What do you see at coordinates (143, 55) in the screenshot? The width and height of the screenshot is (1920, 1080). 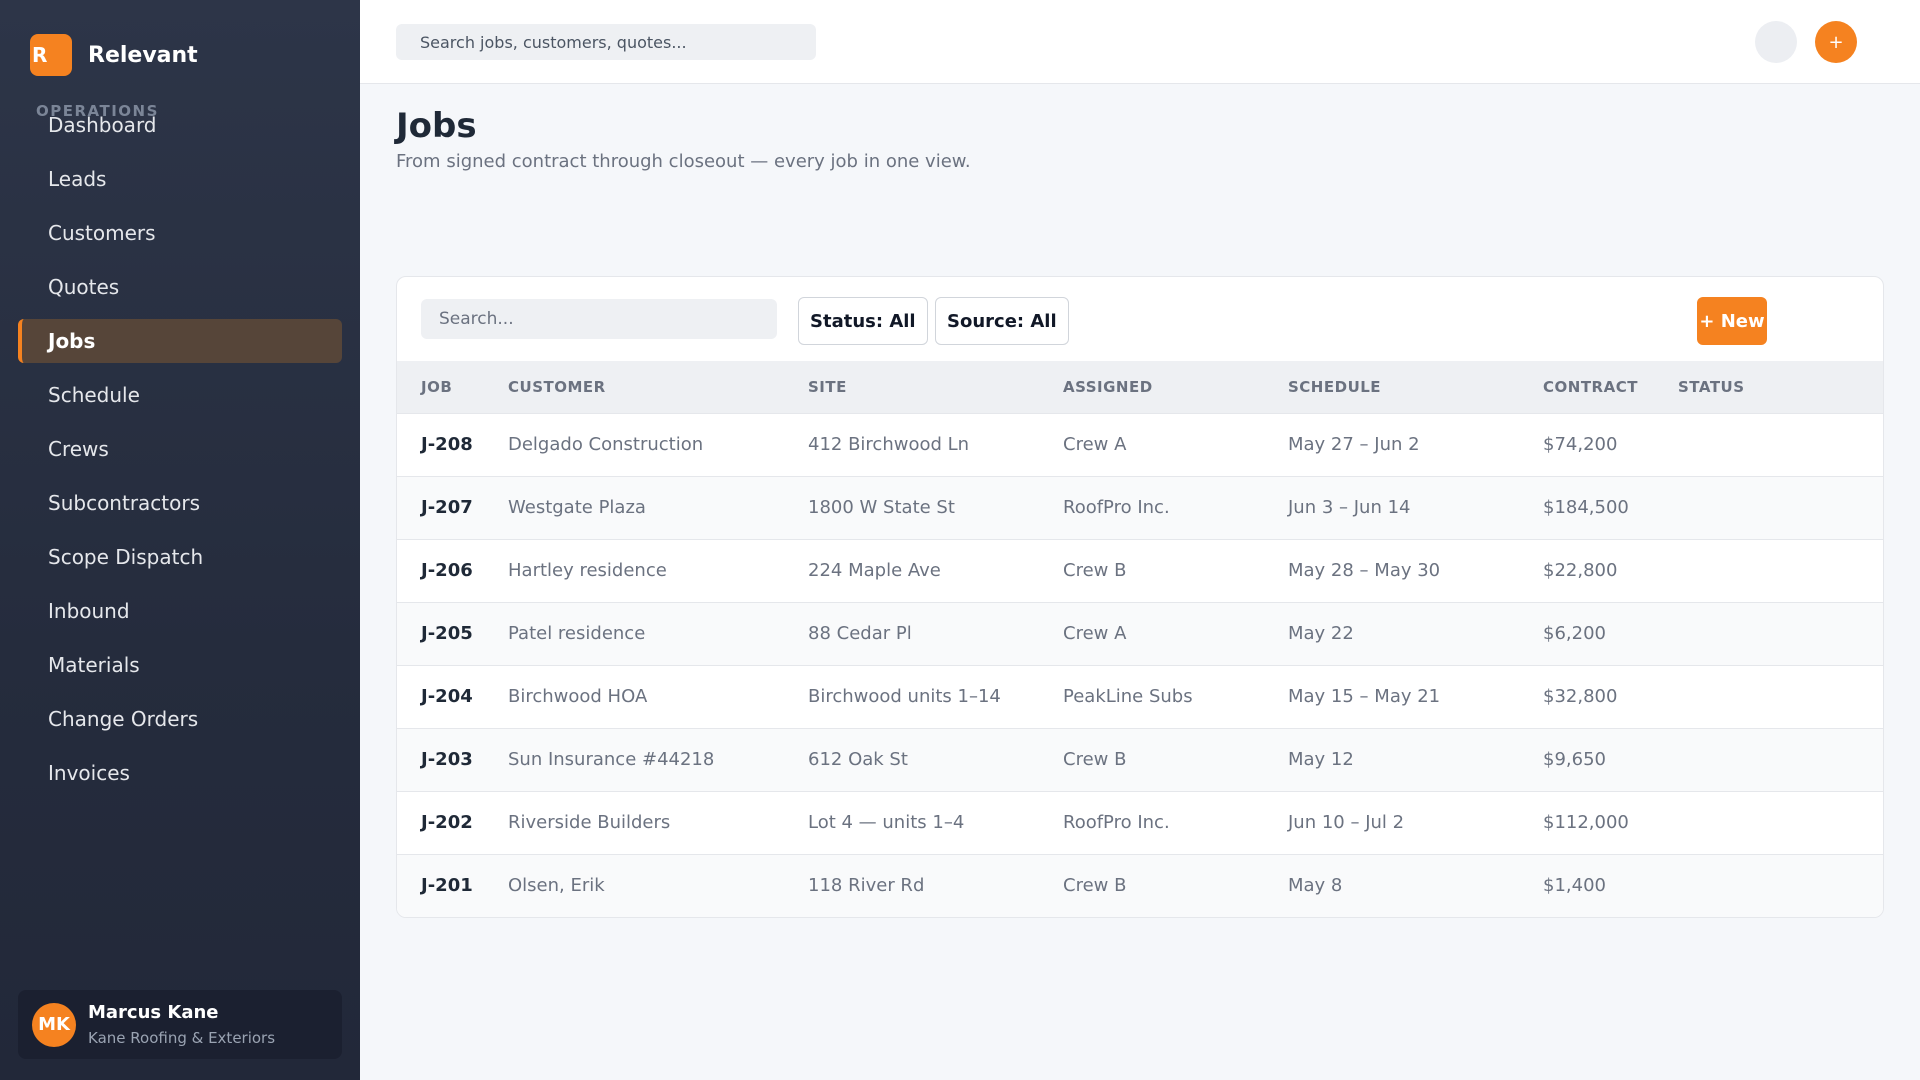 I see `brand-name: Relevant` at bounding box center [143, 55].